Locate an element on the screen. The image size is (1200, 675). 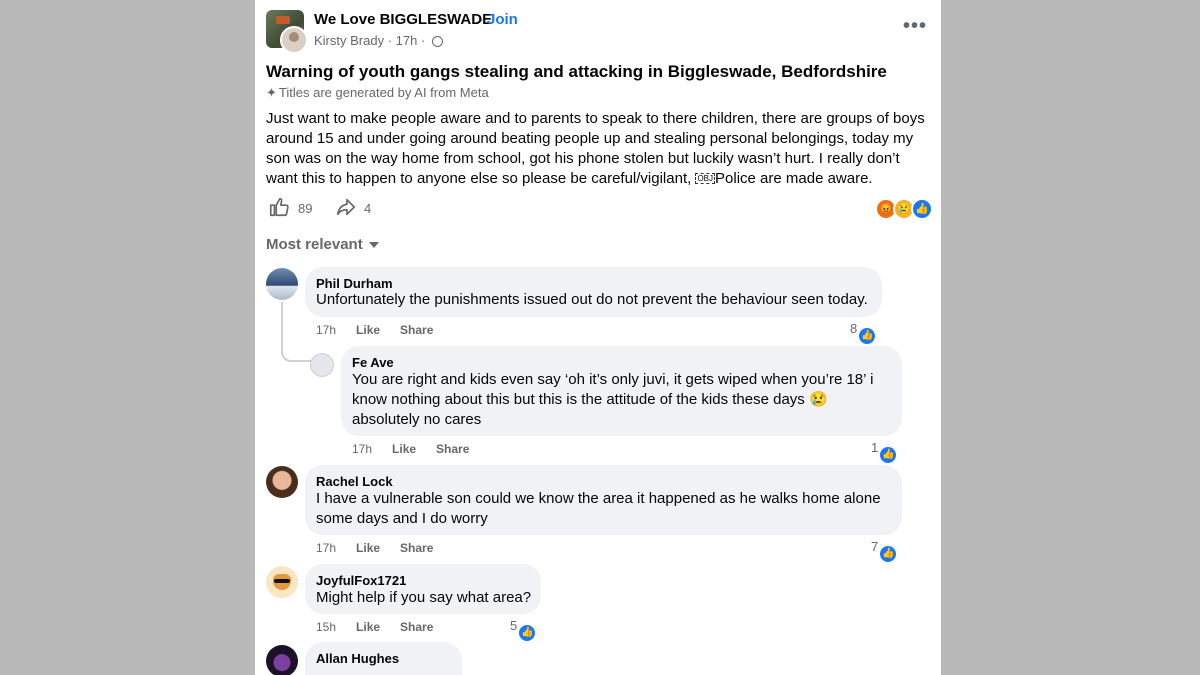
caret-down-icon is located at coordinates (373, 245).